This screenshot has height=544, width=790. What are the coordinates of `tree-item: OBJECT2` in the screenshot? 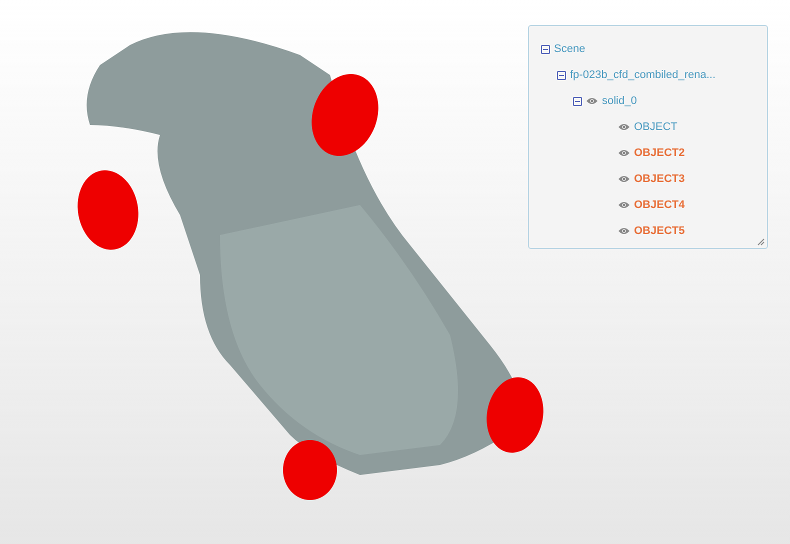 It's located at (659, 153).